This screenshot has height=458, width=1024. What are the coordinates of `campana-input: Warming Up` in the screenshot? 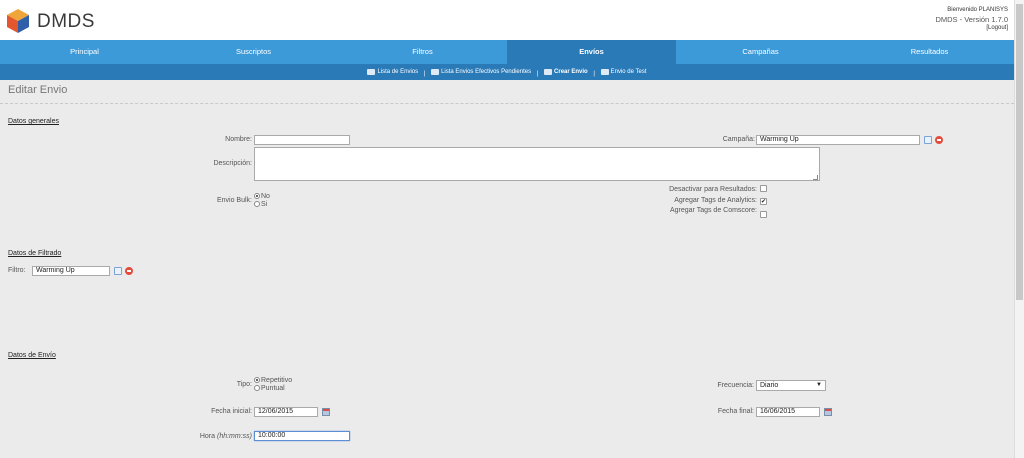 It's located at (838, 140).